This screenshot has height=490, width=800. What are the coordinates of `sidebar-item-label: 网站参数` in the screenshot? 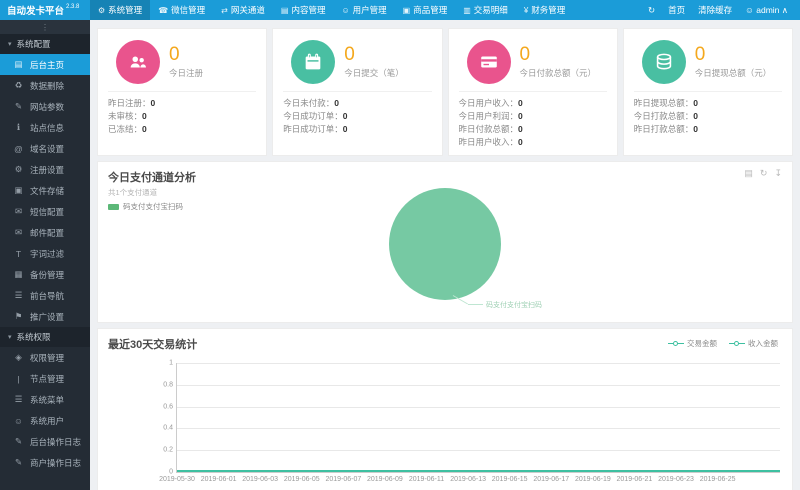 It's located at (47, 106).